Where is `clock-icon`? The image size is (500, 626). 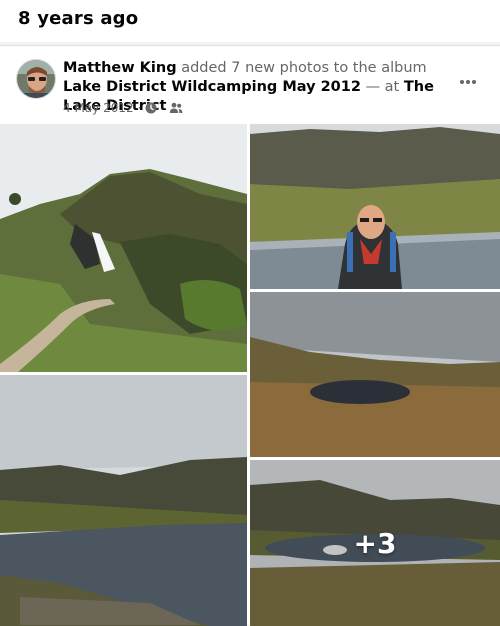
clock-icon is located at coordinates (151, 108).